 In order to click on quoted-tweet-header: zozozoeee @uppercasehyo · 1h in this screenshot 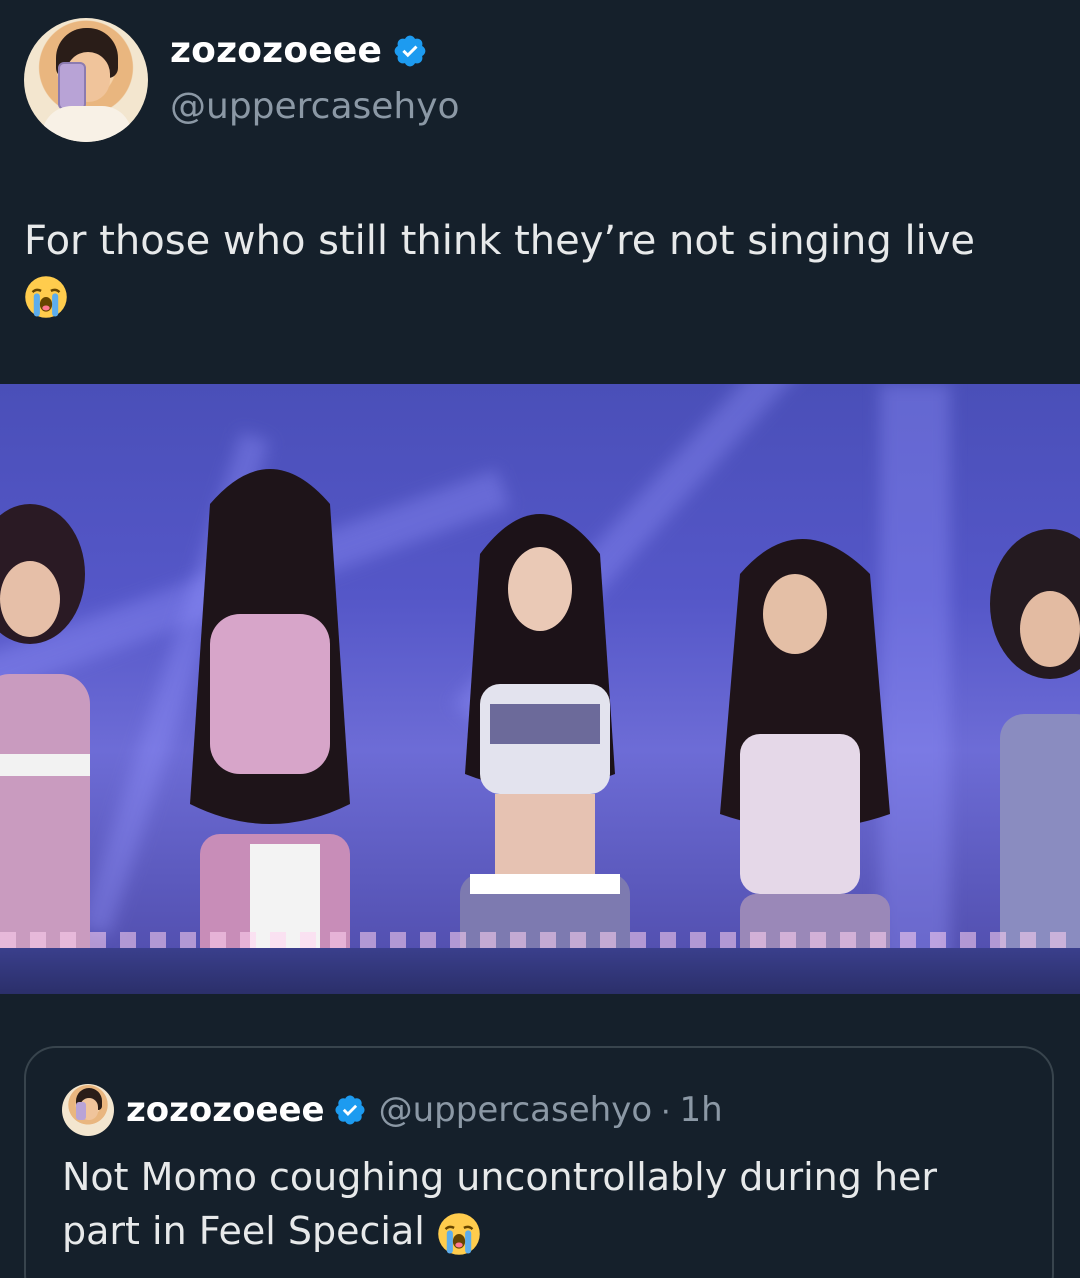, I will do `click(392, 1110)`.